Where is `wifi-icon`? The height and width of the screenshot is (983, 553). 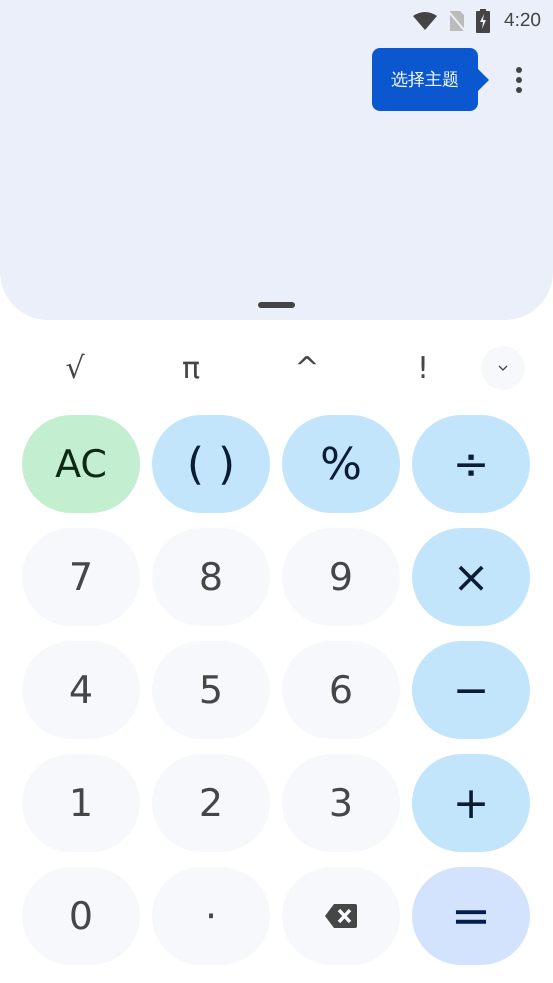 wifi-icon is located at coordinates (425, 21).